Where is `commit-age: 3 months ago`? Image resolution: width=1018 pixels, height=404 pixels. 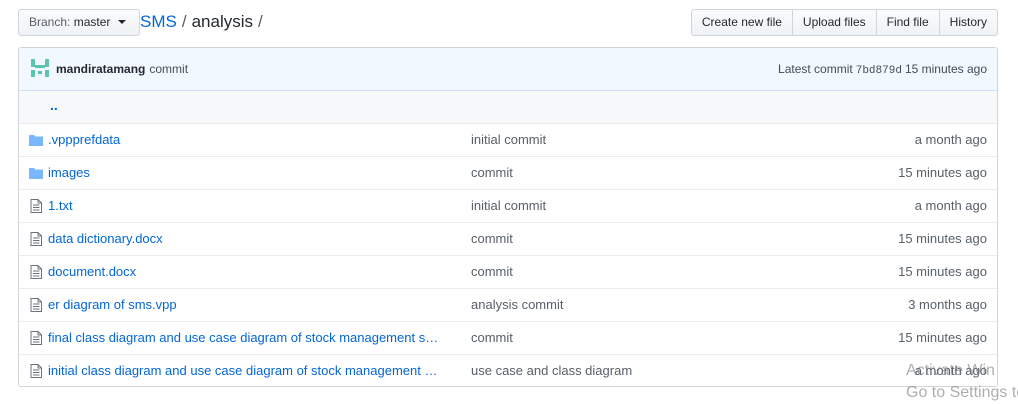
commit-age: 3 months ago is located at coordinates (947, 304).